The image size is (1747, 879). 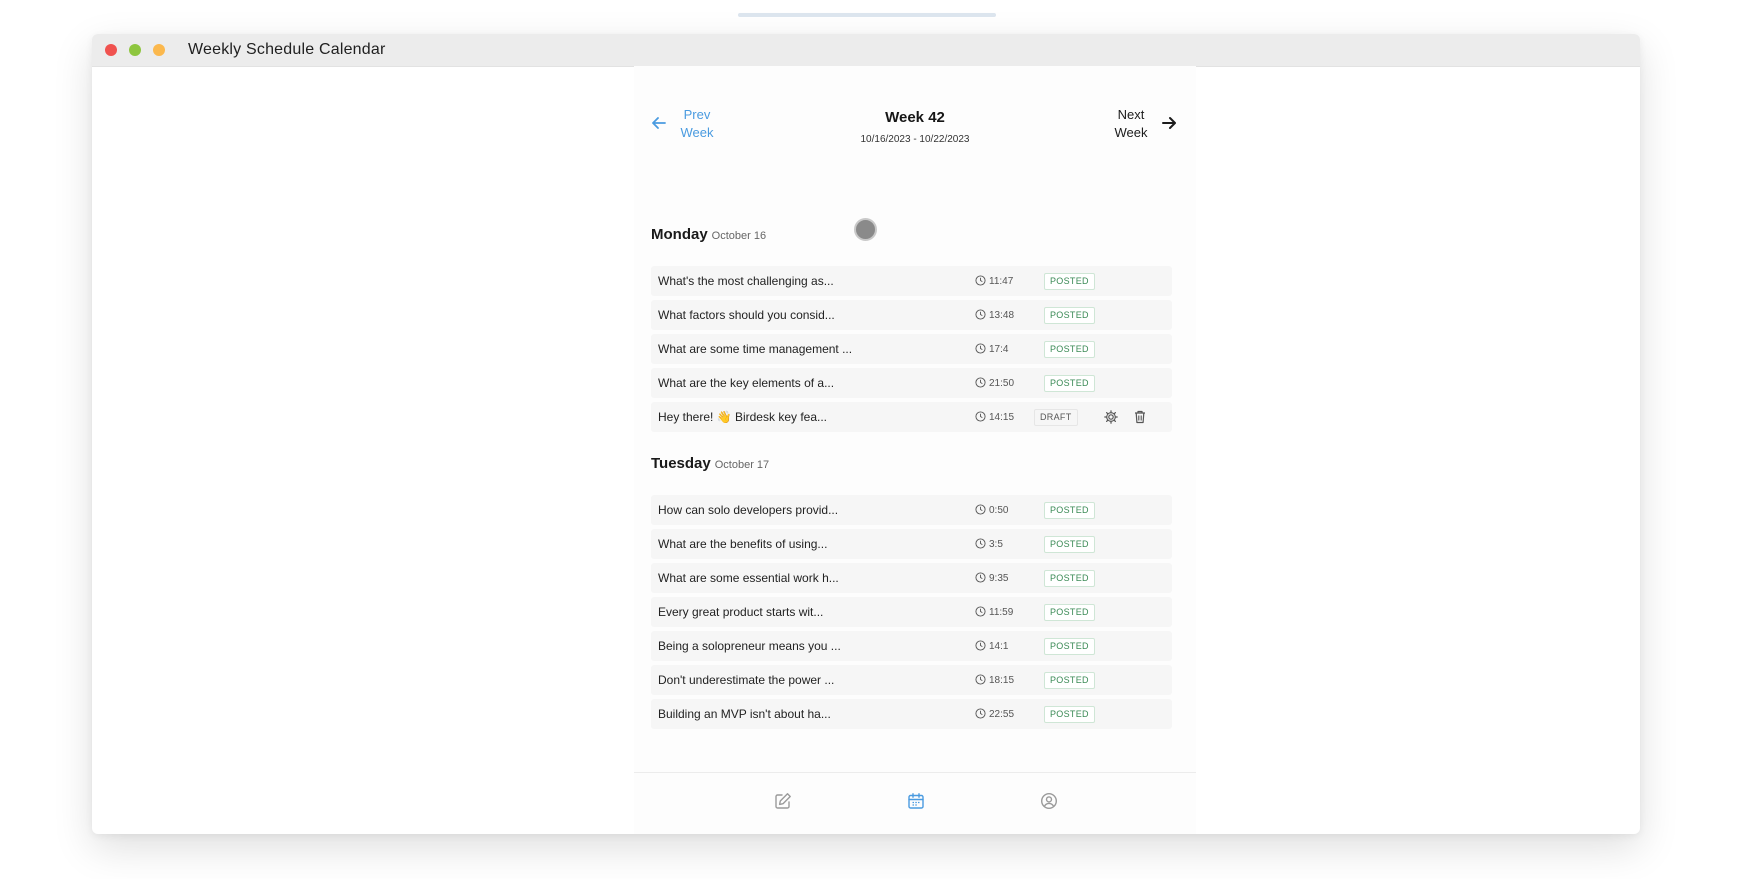 I want to click on post-time-value: 14:15, so click(x=1002, y=417).